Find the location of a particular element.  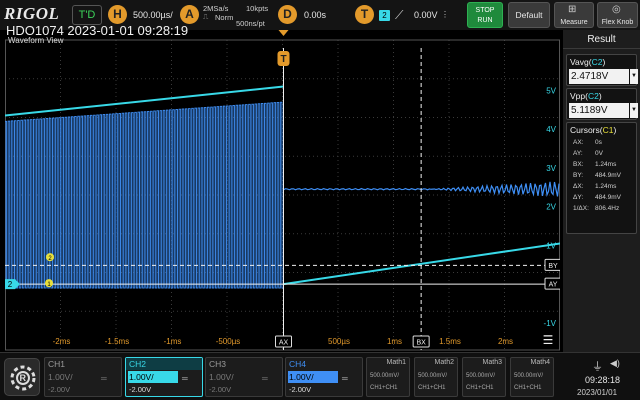

waveform-view-title: Waveform View is located at coordinates (36, 40).